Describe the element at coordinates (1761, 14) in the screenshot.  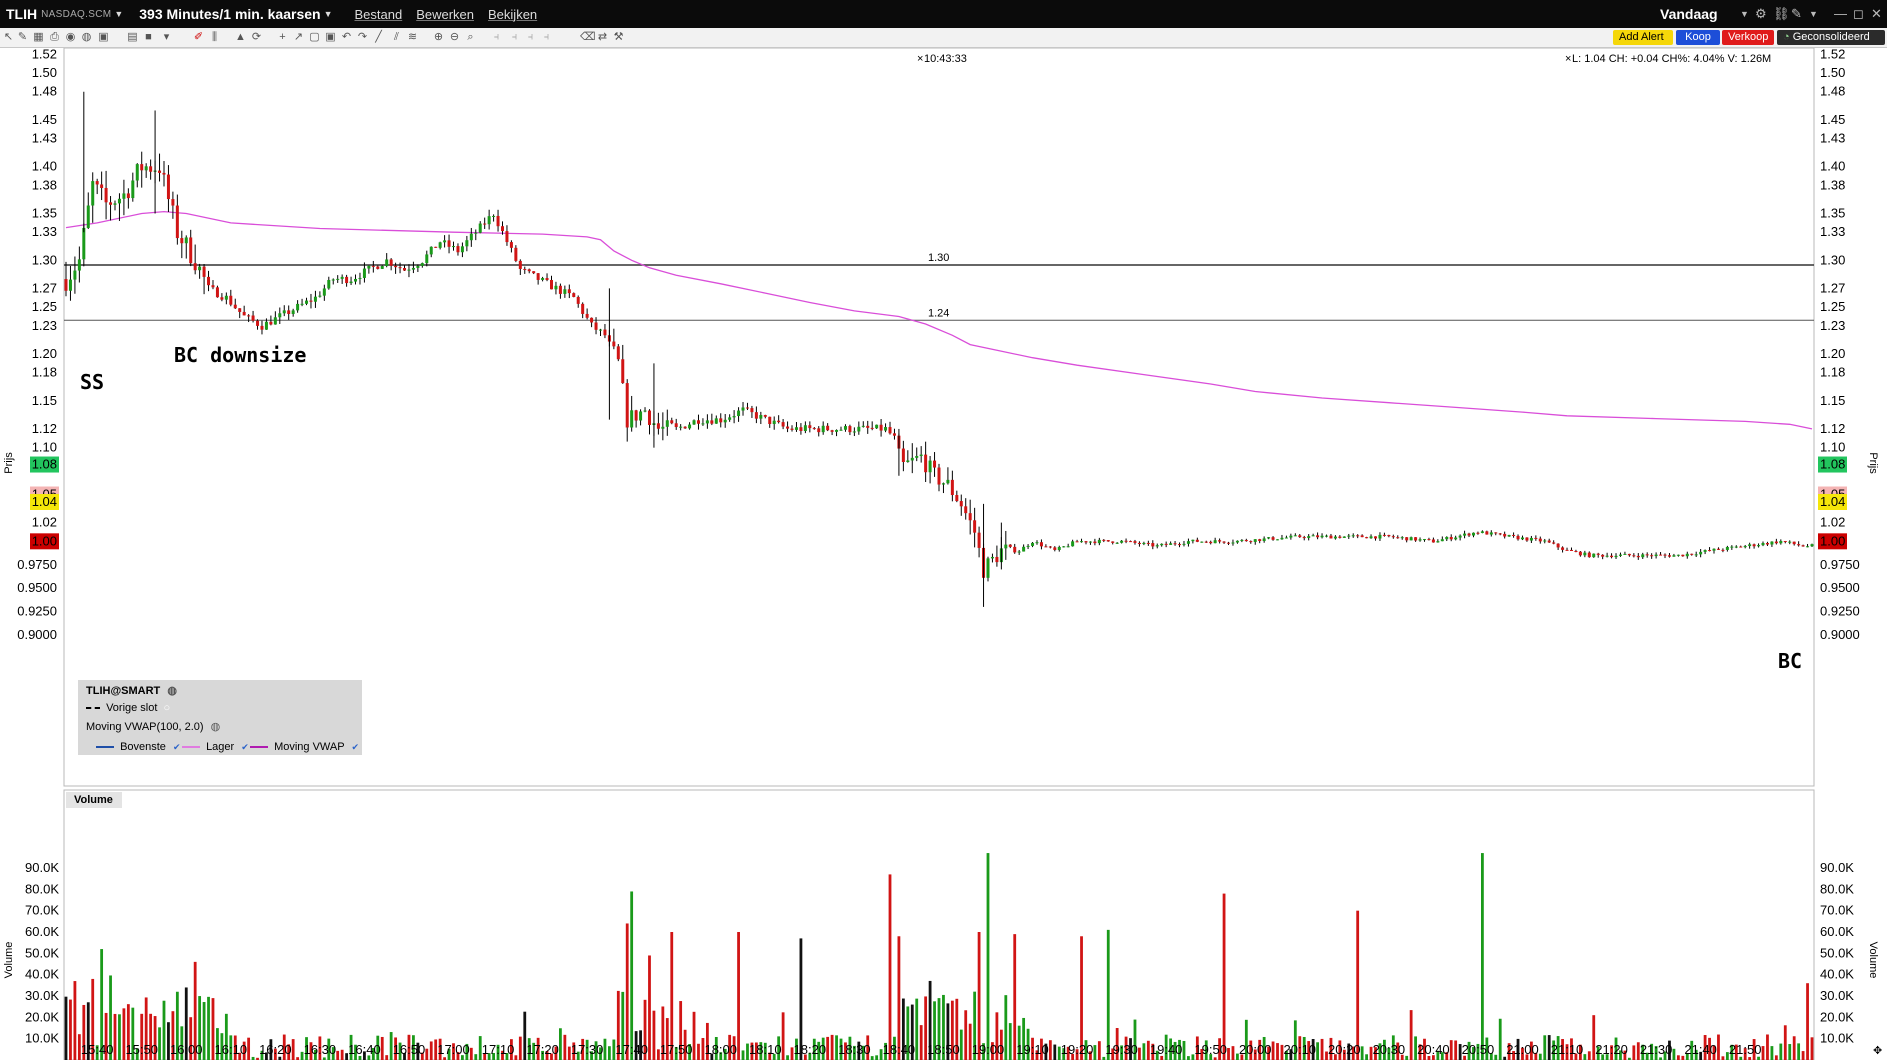
I see `gear-icon: ⚙` at that location.